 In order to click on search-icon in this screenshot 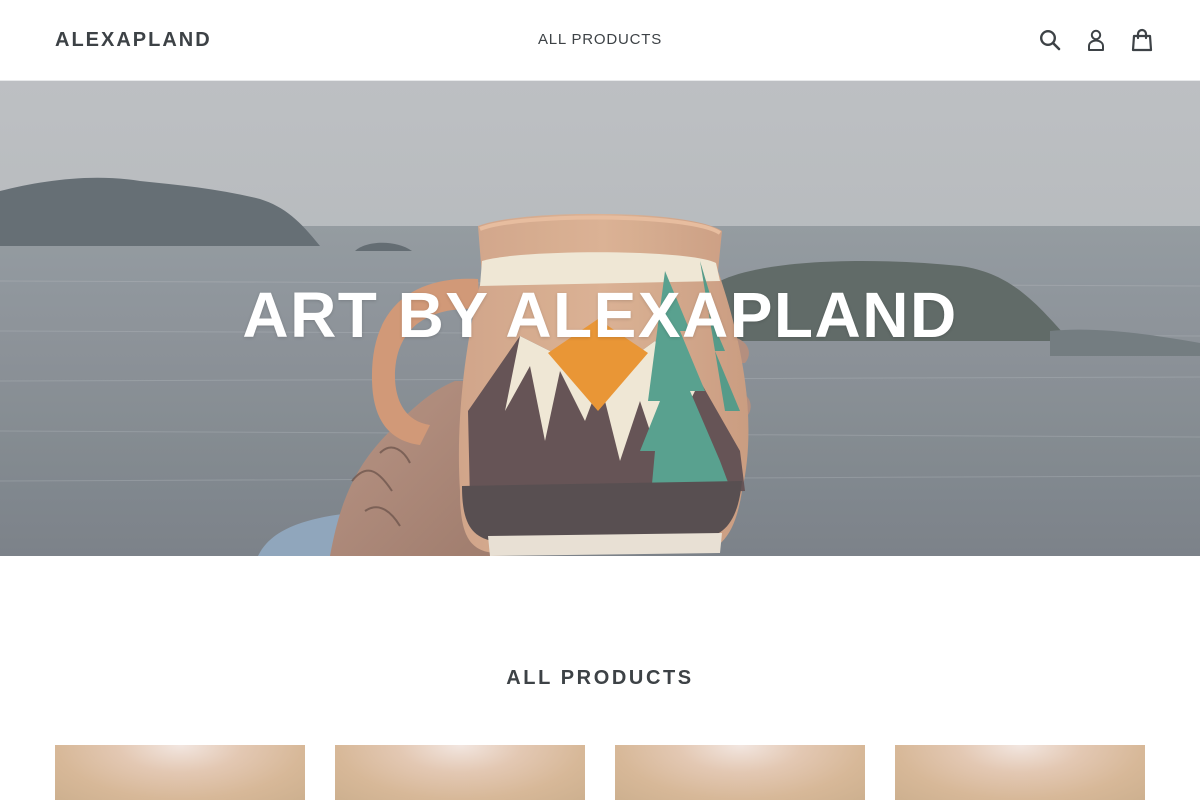, I will do `click(1049, 40)`.